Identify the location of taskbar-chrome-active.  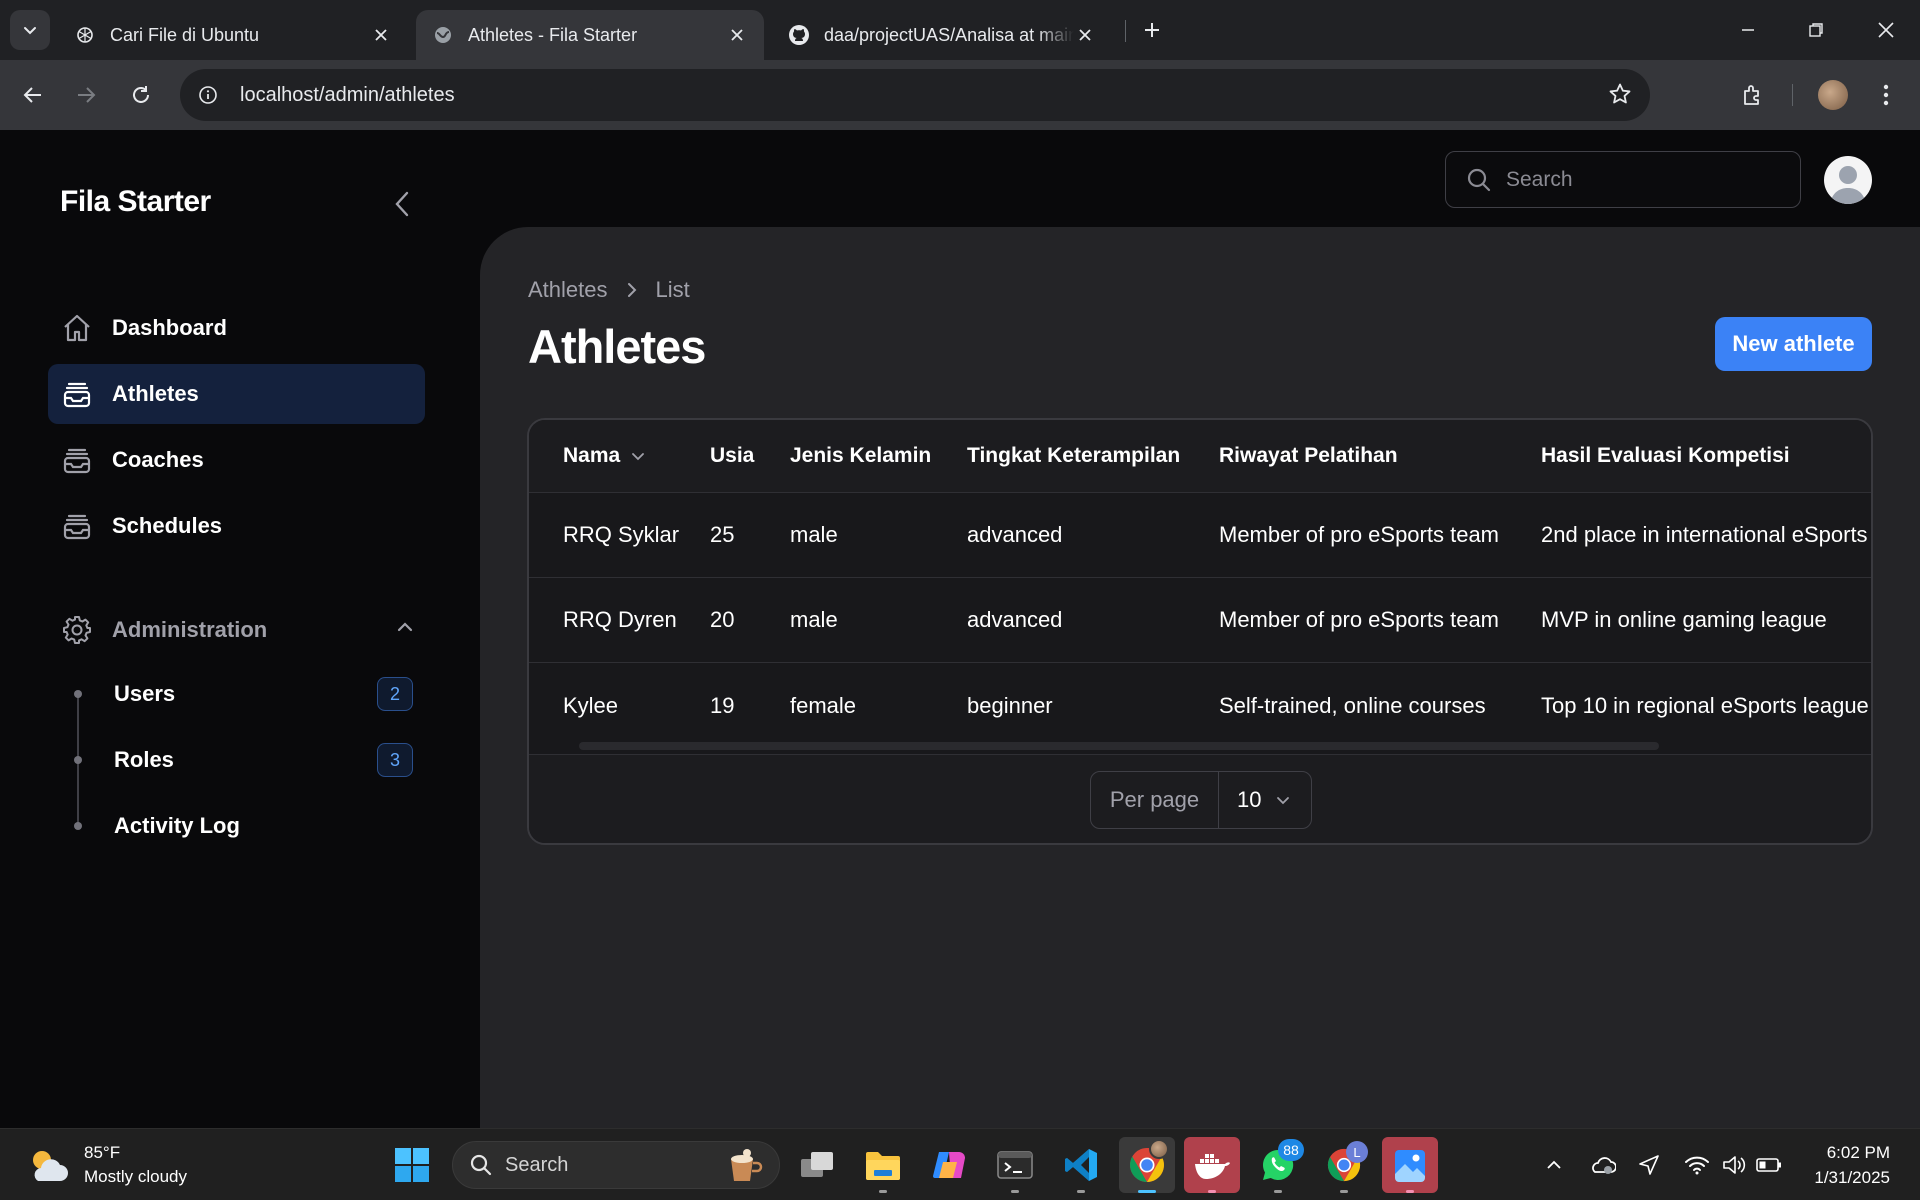
(1147, 1165).